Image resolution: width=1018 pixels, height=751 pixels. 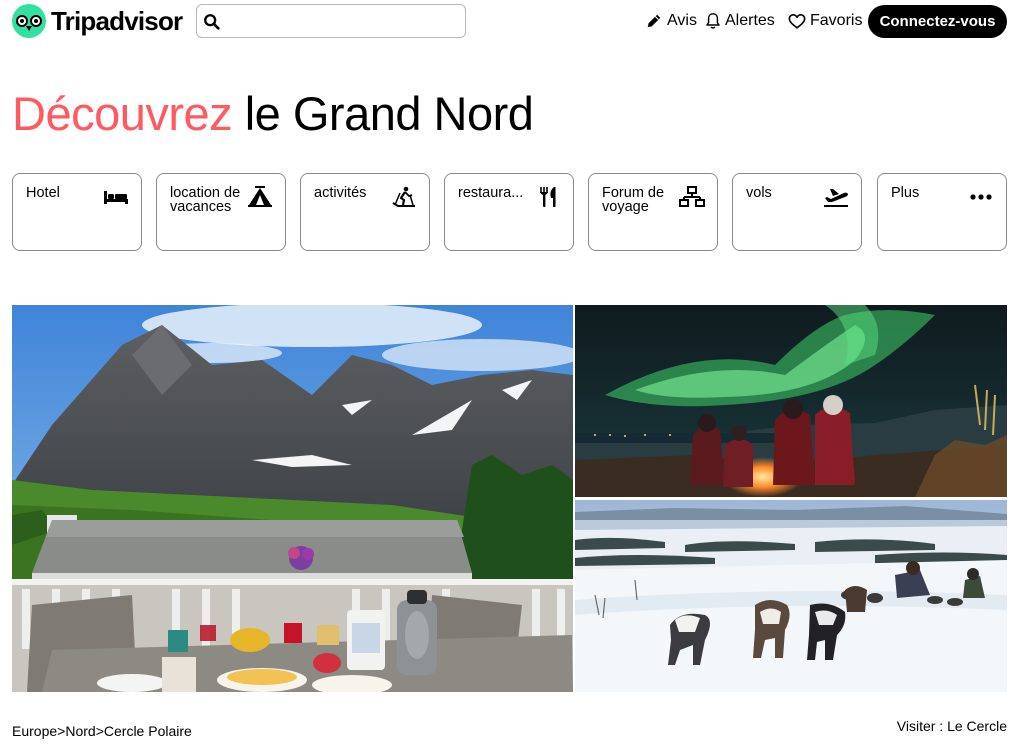 What do you see at coordinates (791, 401) in the screenshot?
I see `photo-northern-lights` at bounding box center [791, 401].